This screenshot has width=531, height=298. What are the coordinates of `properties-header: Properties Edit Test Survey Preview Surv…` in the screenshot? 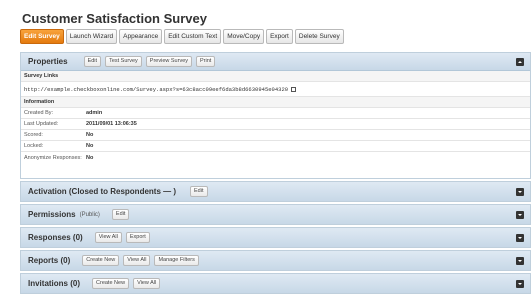 It's located at (275, 62).